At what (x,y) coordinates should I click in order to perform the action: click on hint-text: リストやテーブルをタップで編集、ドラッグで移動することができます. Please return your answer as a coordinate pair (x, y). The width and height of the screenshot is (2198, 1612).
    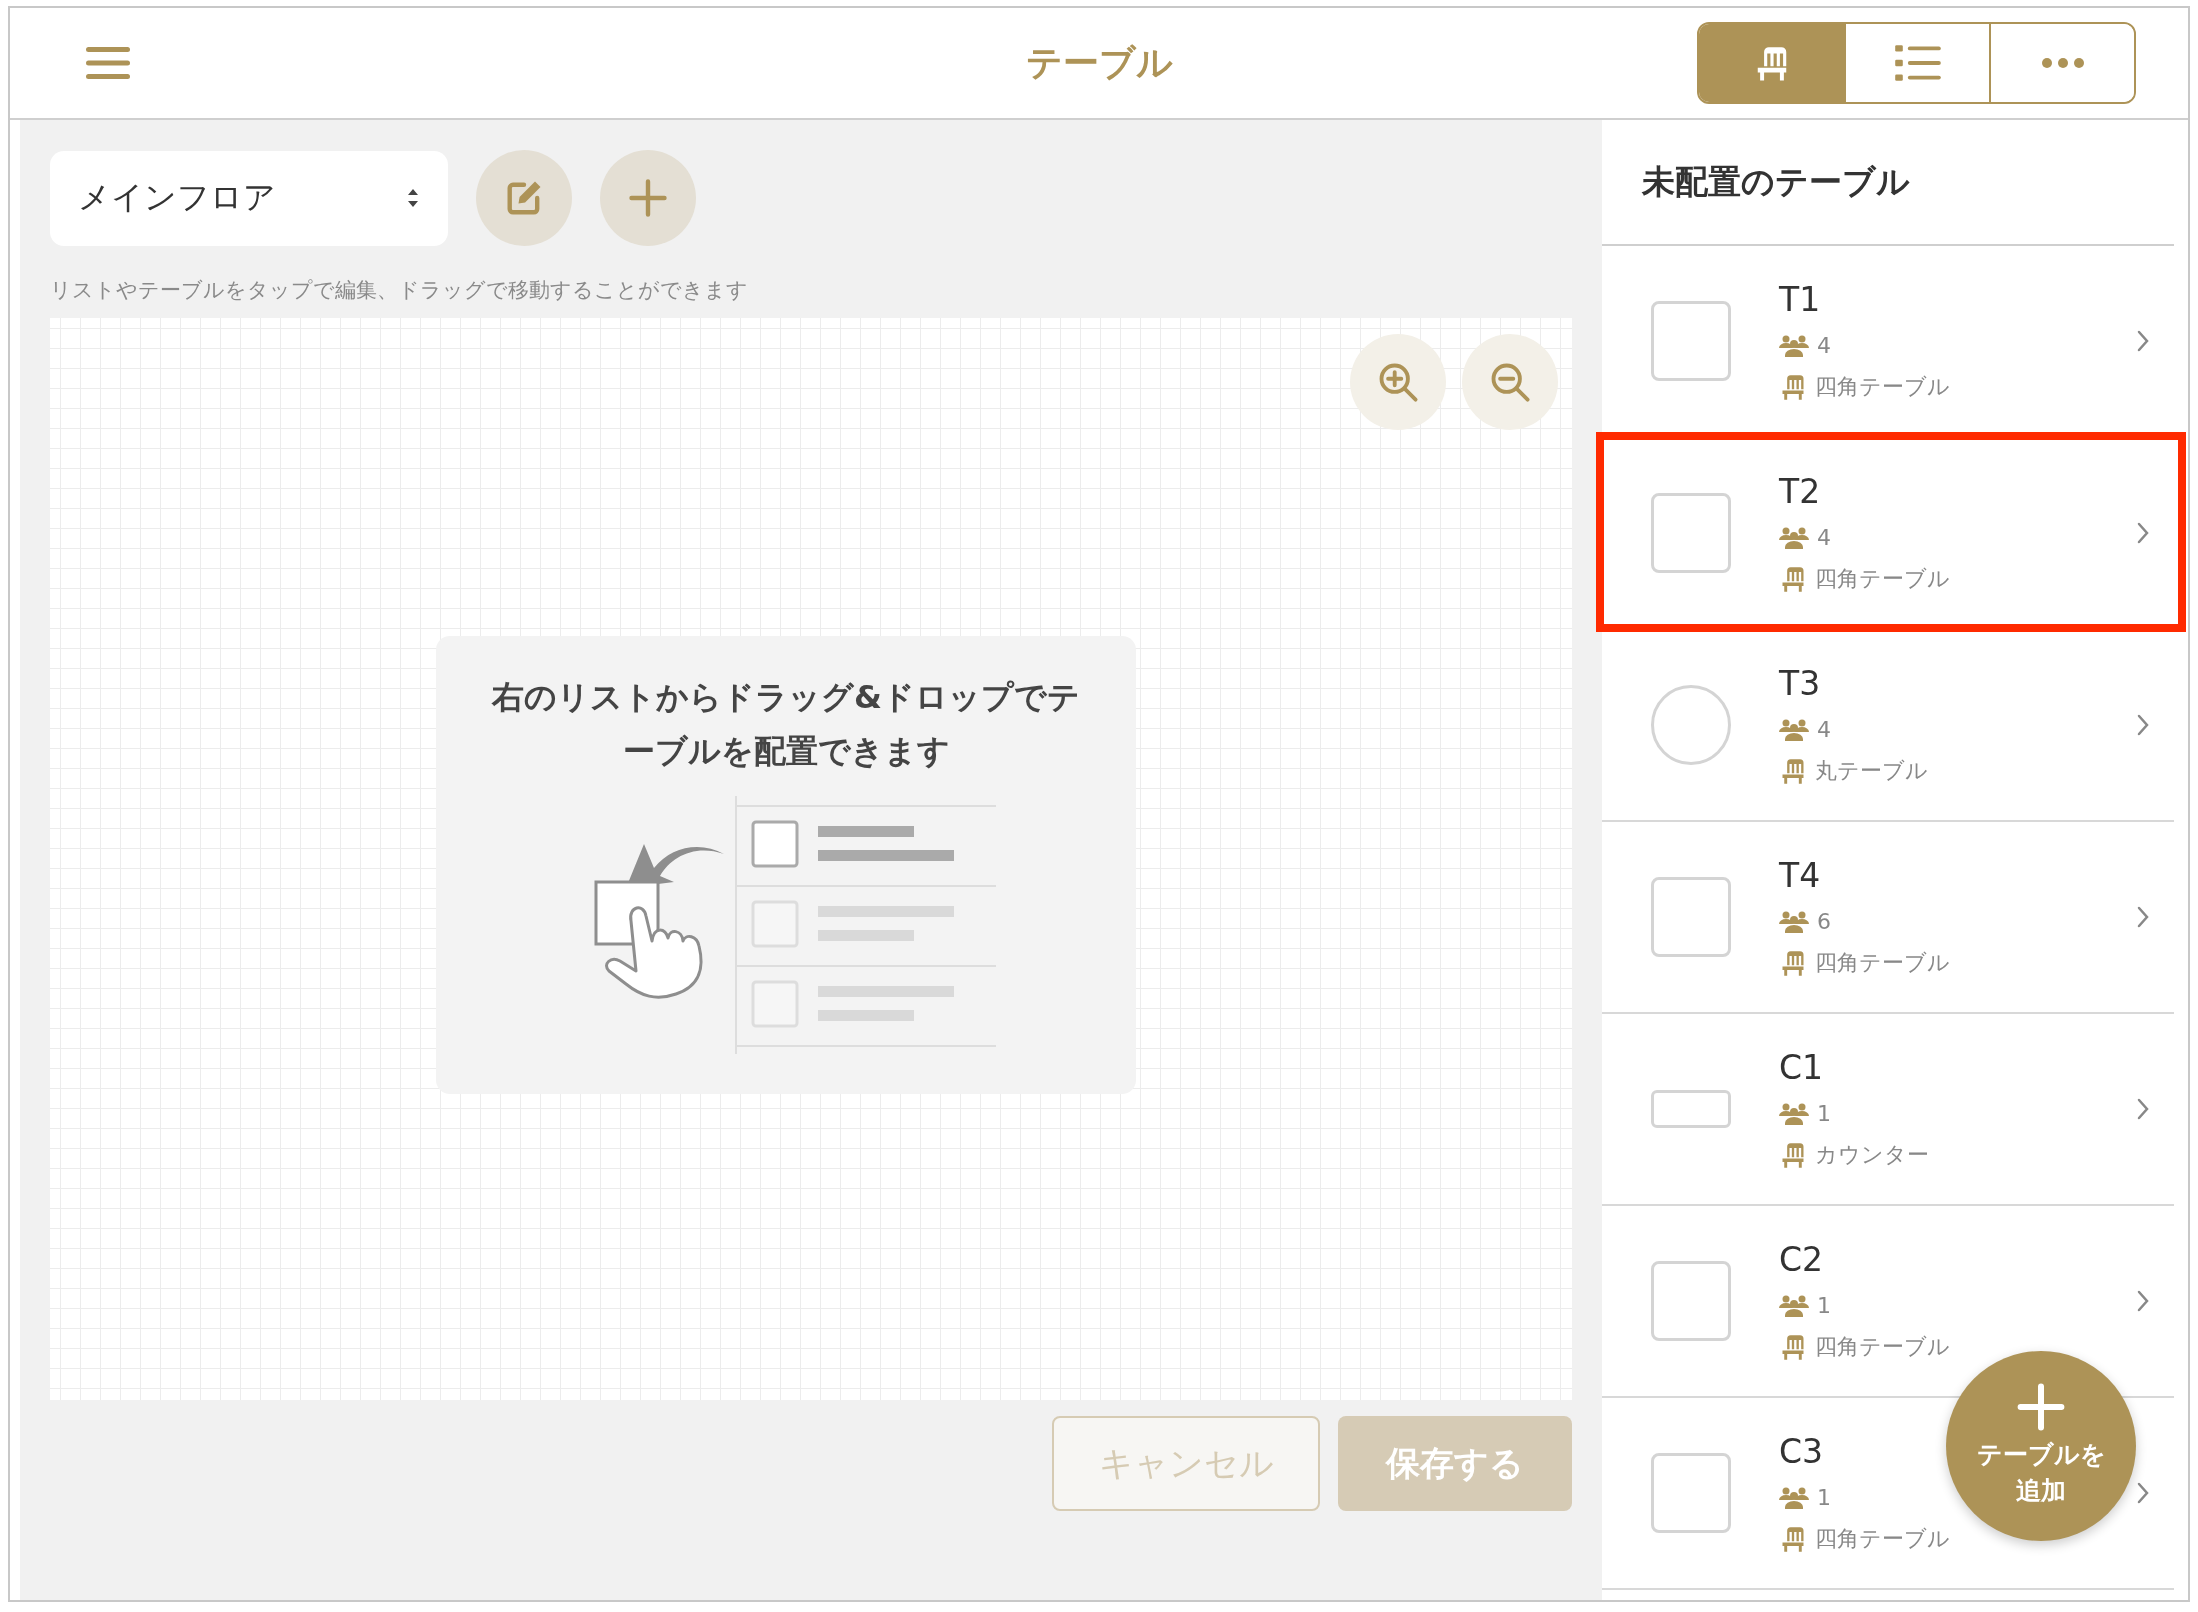
    Looking at the image, I should click on (399, 290).